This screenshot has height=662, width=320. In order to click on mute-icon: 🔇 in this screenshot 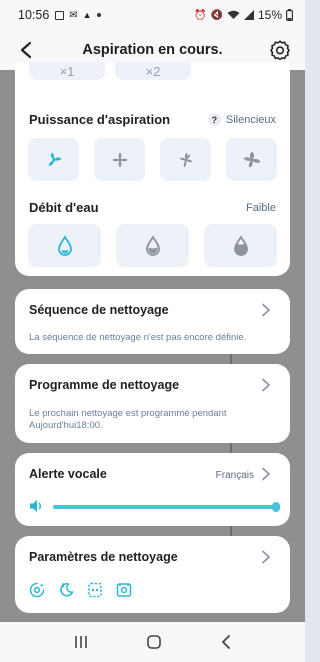, I will do `click(216, 15)`.